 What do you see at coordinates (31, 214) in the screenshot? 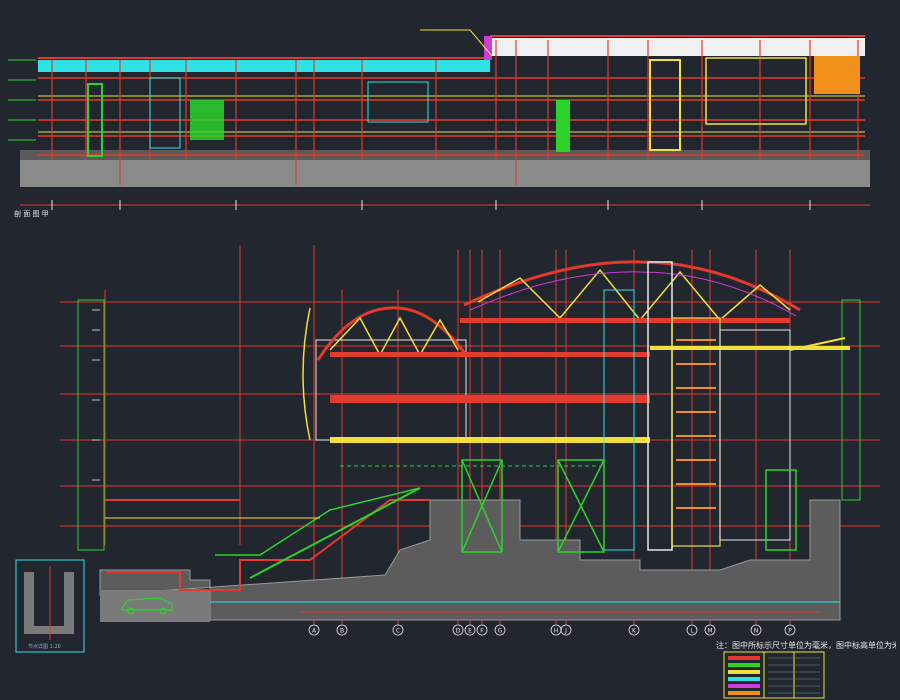
I see `top-section-title: 剖 面 图 甲` at bounding box center [31, 214].